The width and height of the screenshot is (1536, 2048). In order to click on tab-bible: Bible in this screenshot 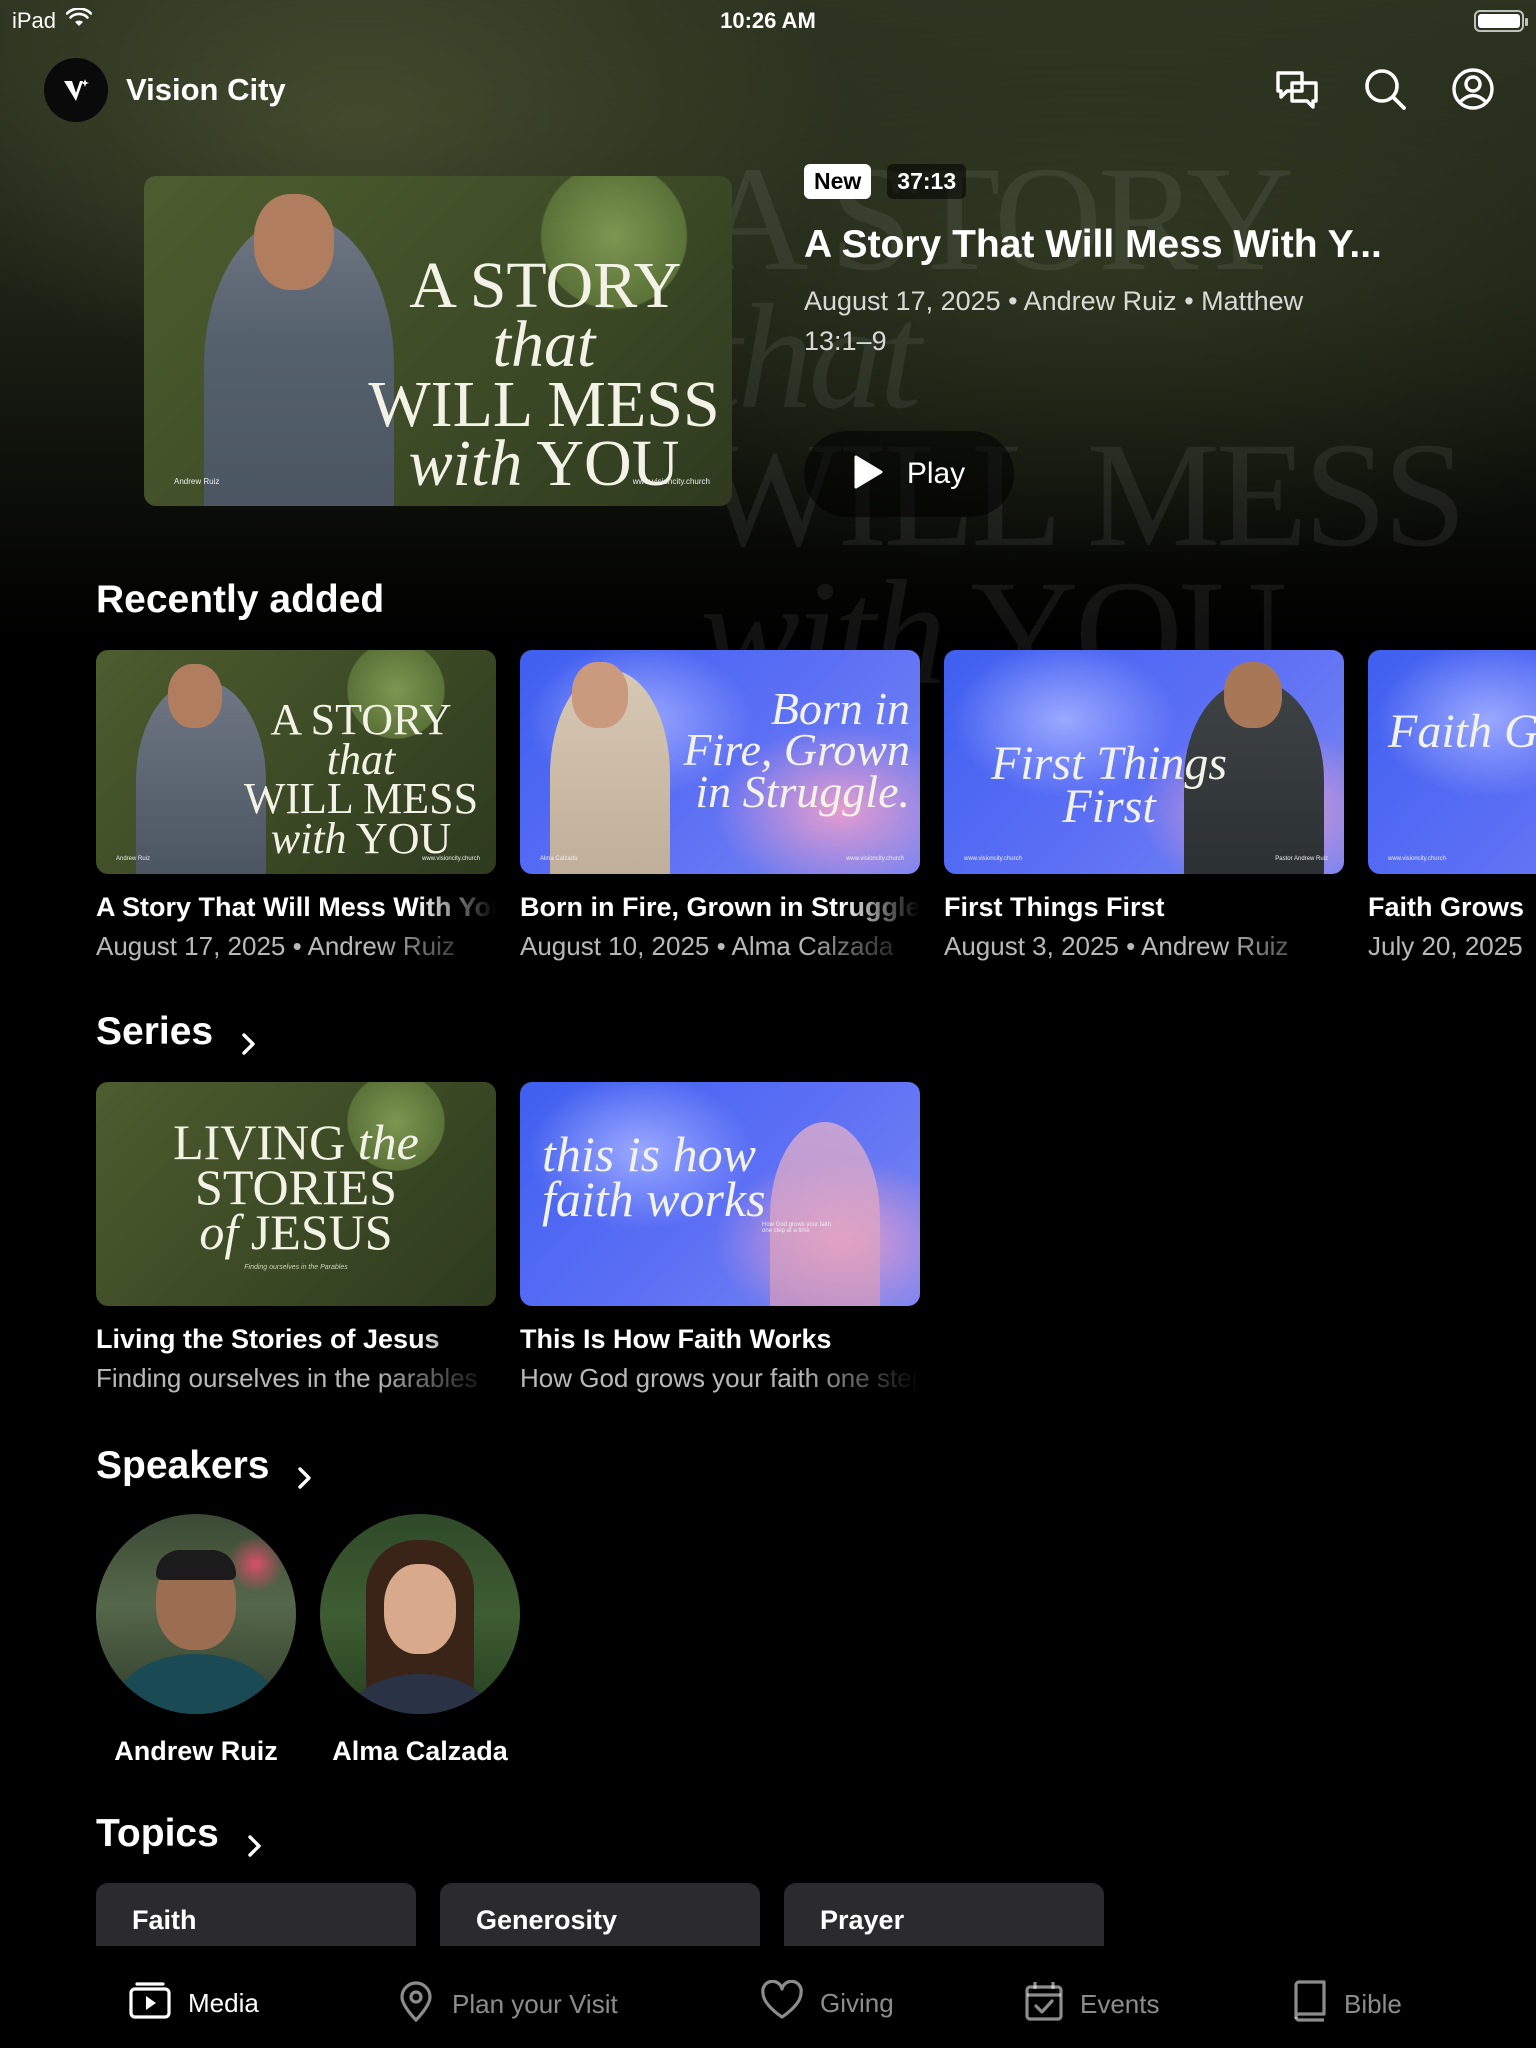, I will do `click(1346, 2004)`.